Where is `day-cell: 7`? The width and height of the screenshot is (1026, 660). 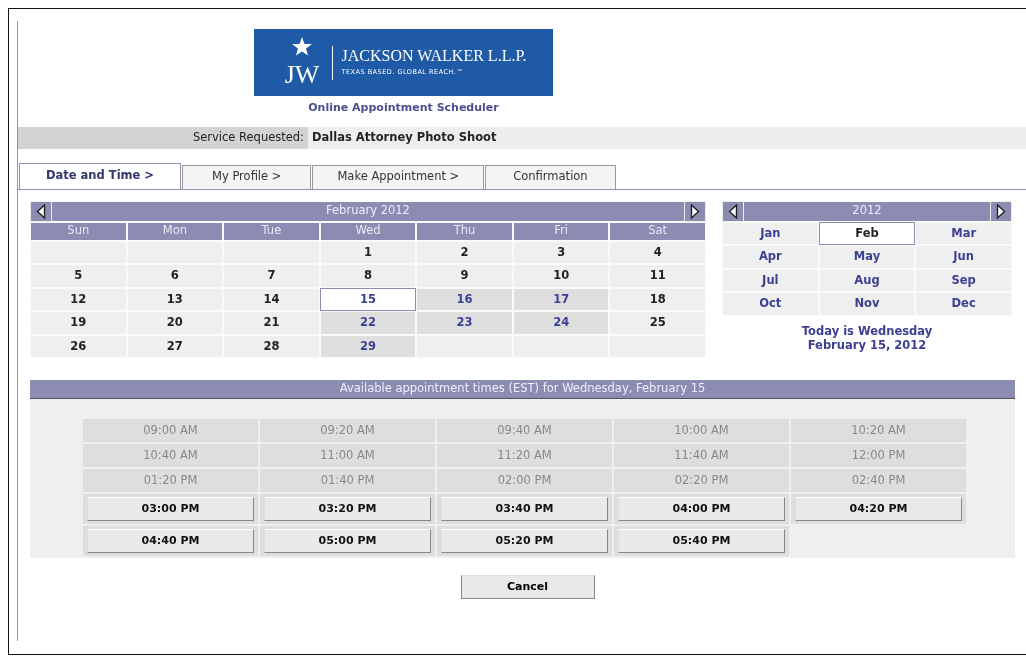
day-cell: 7 is located at coordinates (271, 276).